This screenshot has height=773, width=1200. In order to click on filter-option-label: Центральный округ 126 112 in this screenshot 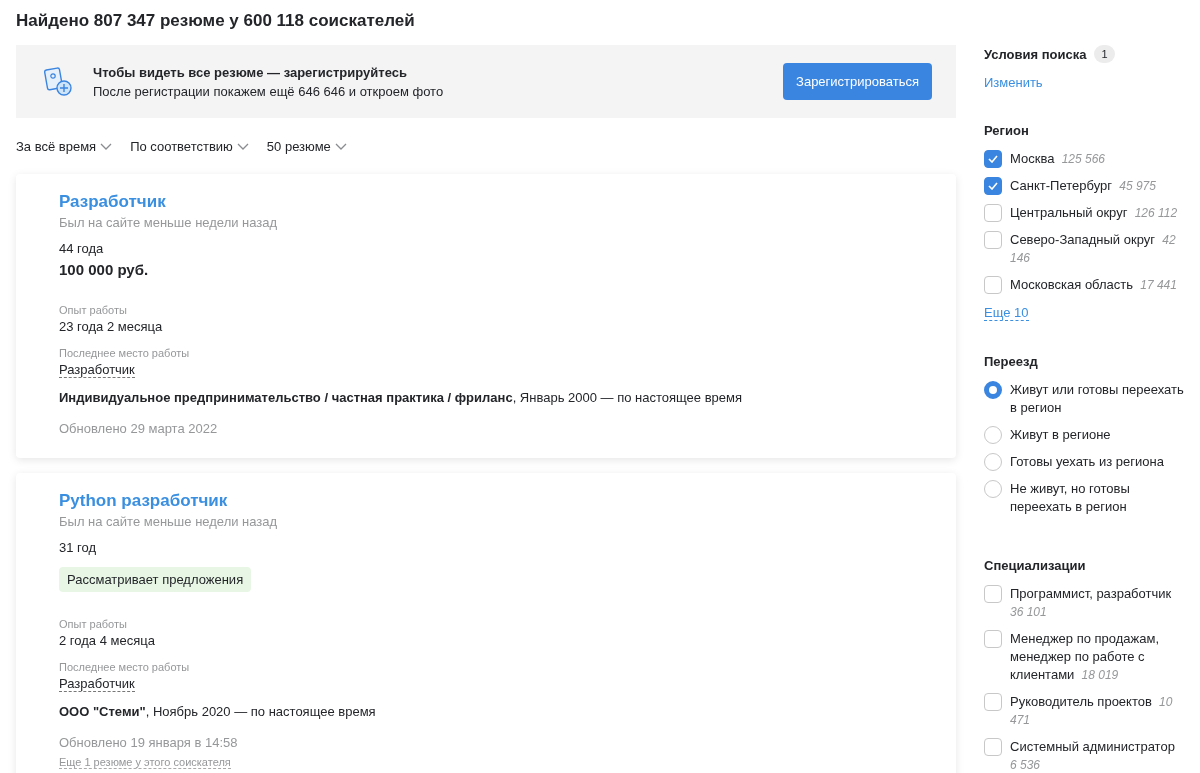, I will do `click(1097, 213)`.